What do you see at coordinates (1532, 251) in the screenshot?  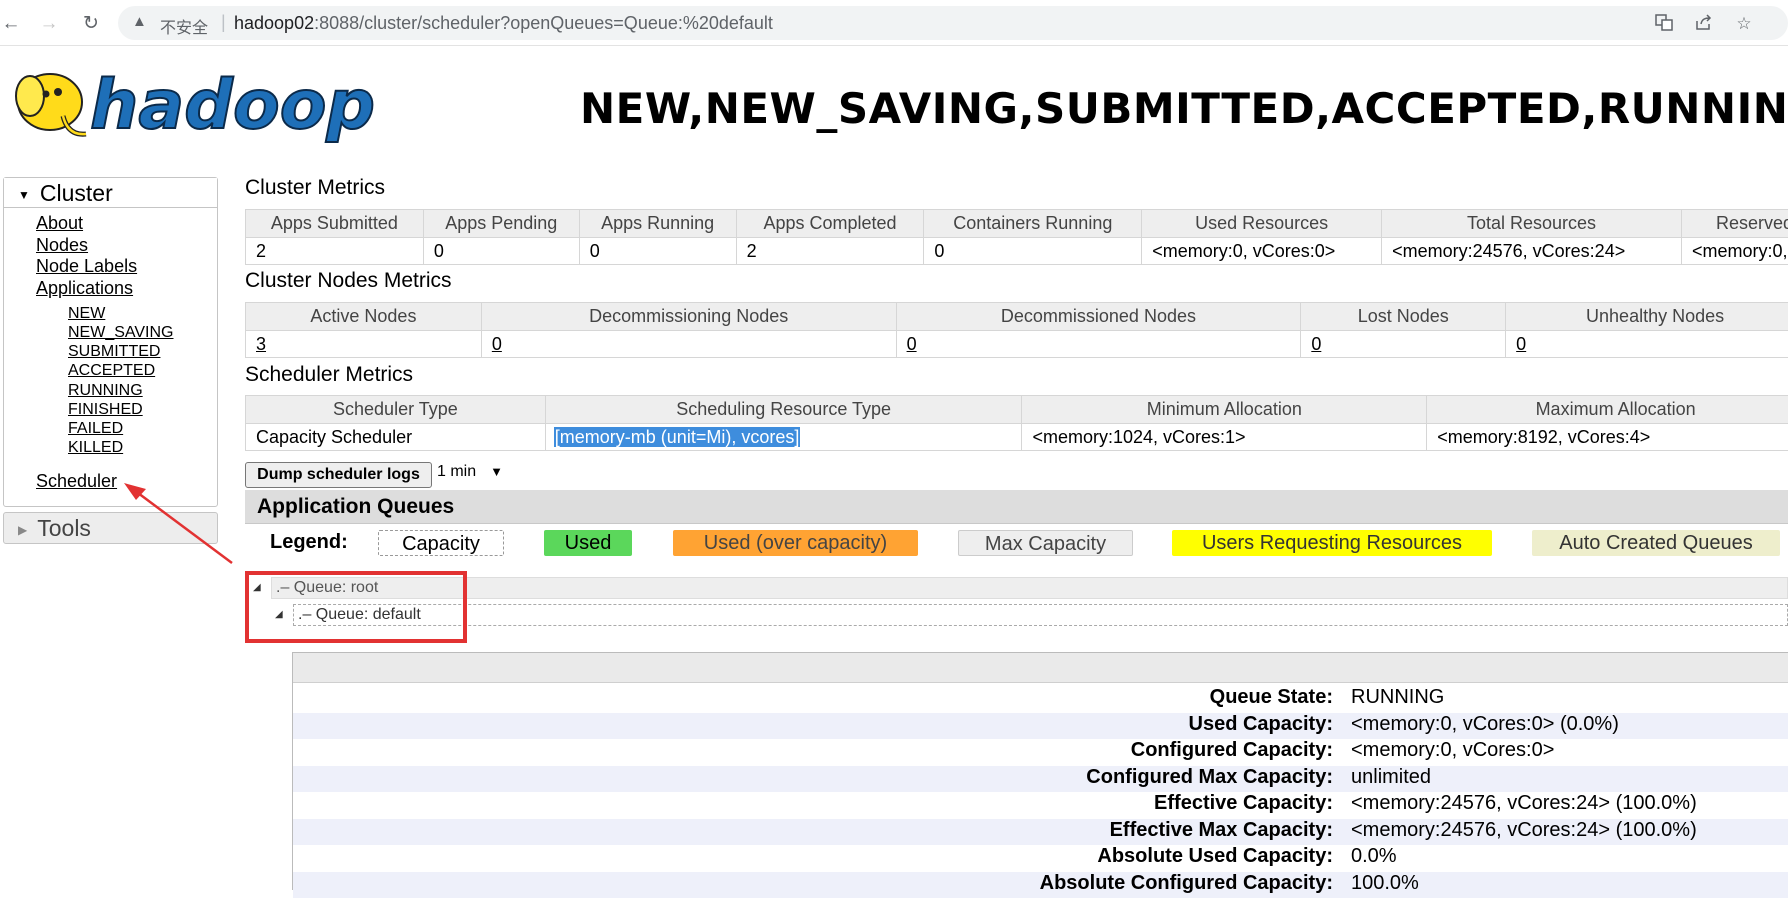 I see `table-cell: <memory:24576, vCores:24>` at bounding box center [1532, 251].